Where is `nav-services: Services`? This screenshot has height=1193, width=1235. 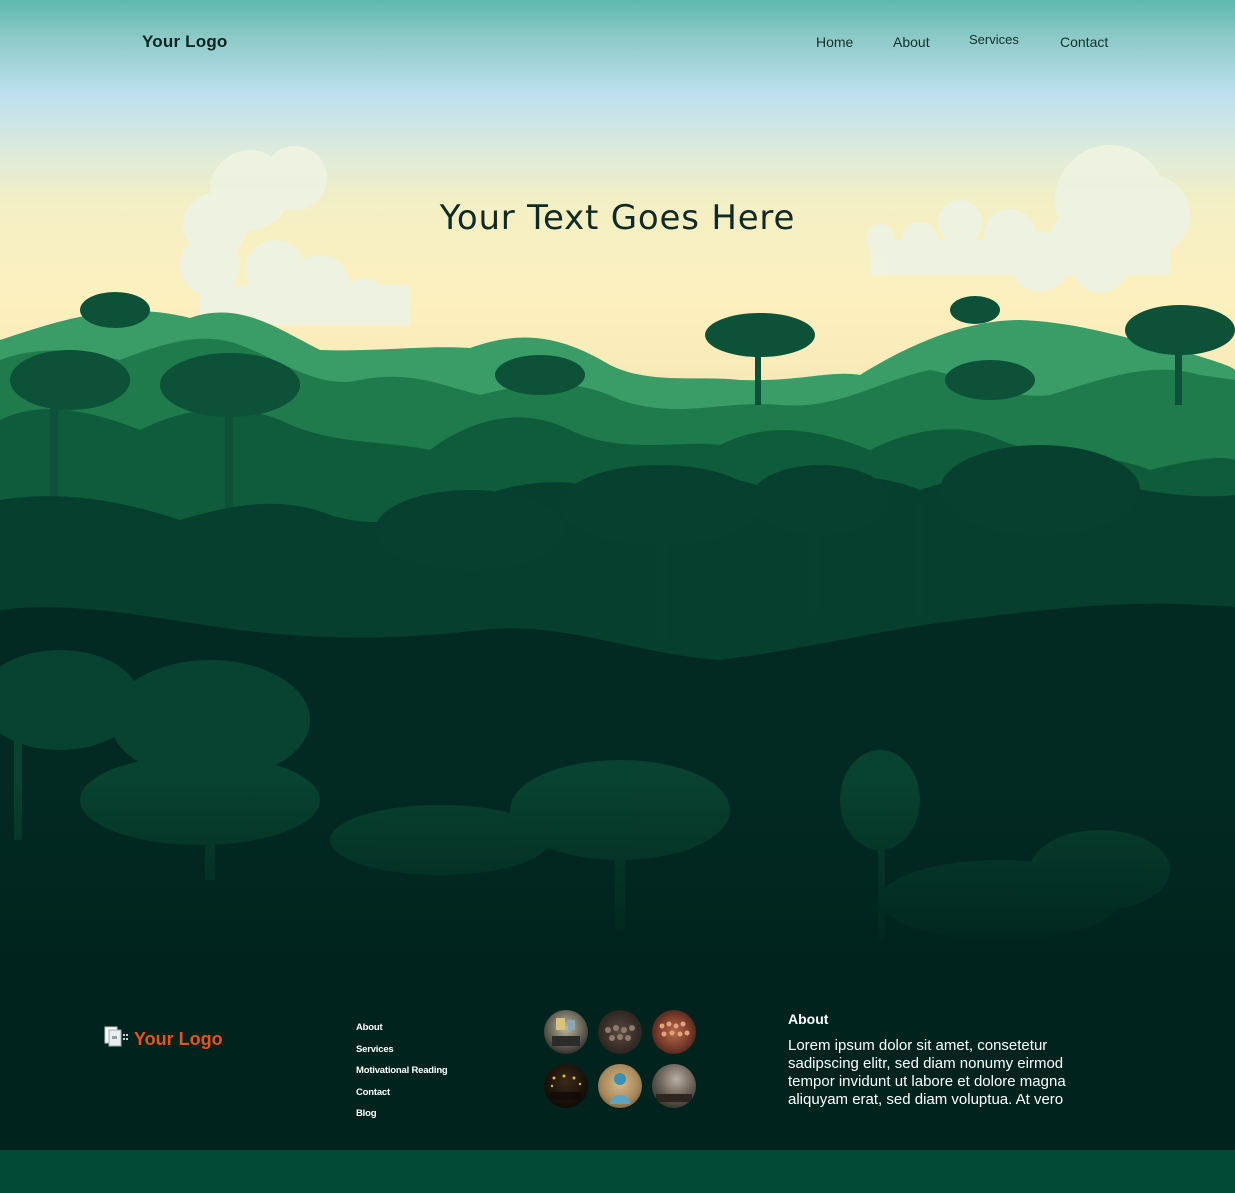
nav-services: Services is located at coordinates (994, 39).